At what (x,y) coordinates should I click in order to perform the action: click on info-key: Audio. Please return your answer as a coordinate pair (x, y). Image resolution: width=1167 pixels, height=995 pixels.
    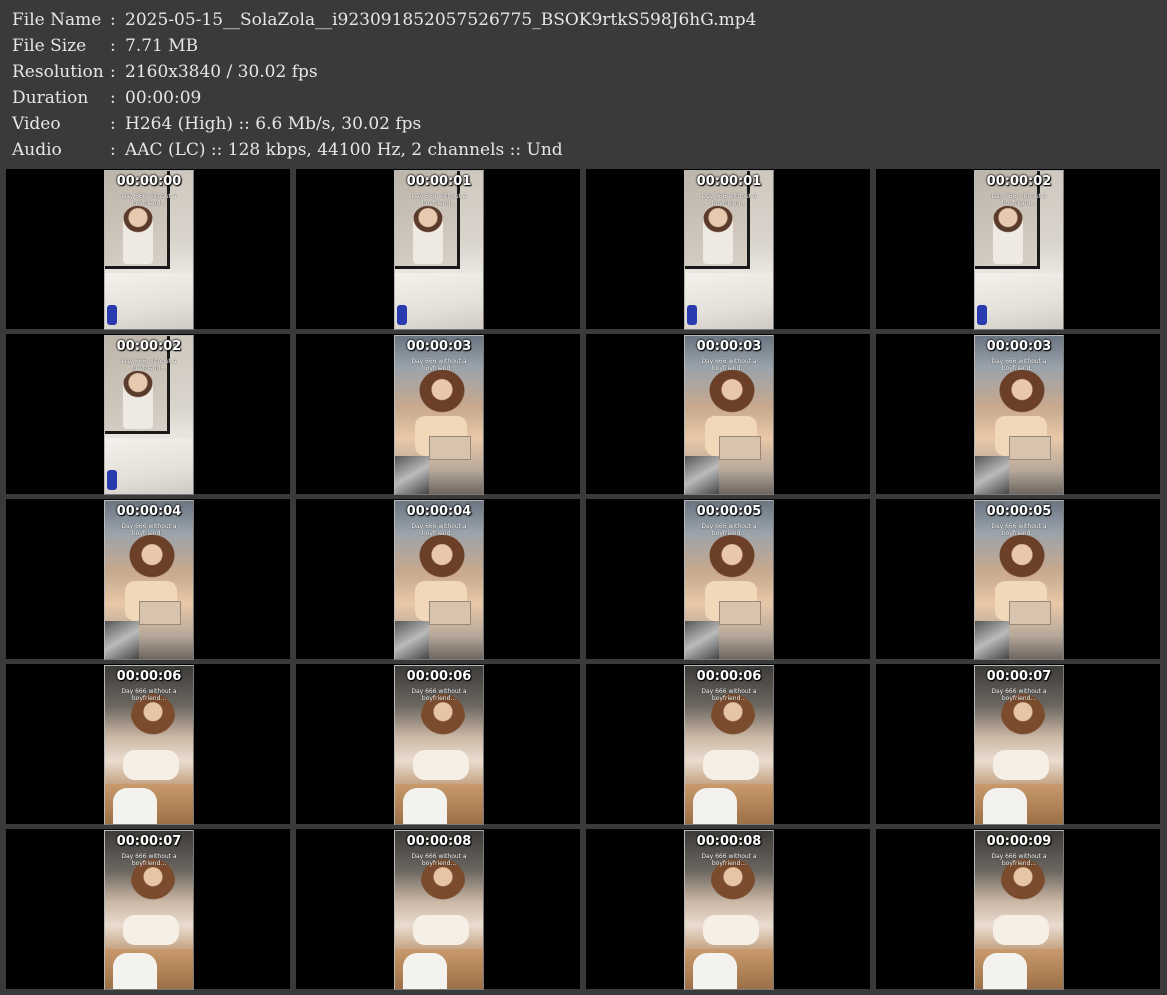
    Looking at the image, I should click on (37, 150).